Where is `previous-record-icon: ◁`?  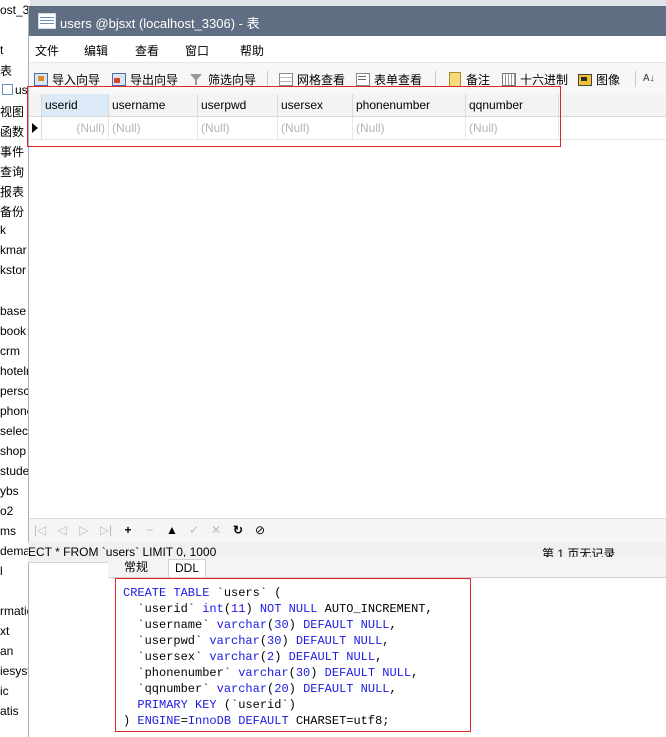 previous-record-icon: ◁ is located at coordinates (62, 530).